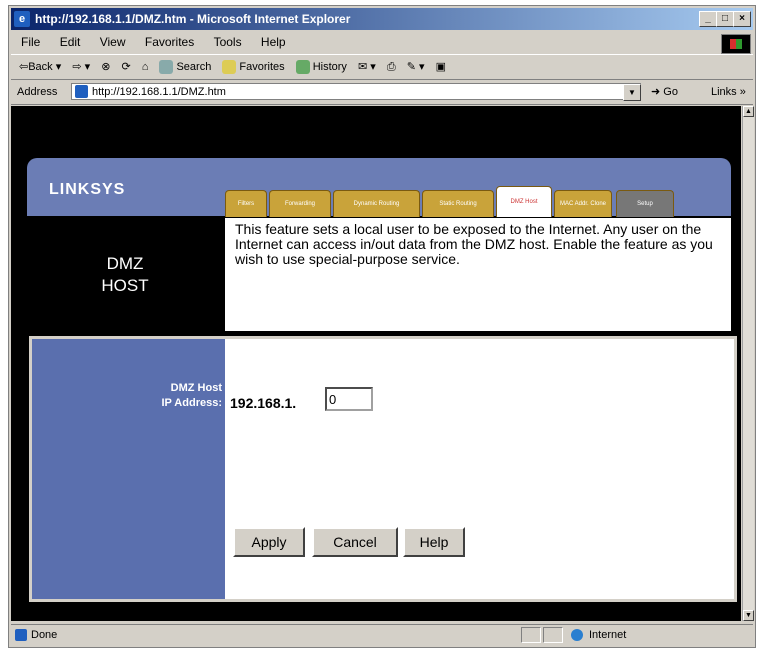 The height and width of the screenshot is (653, 762). What do you see at coordinates (22, 19) in the screenshot?
I see `ie-icon: e` at bounding box center [22, 19].